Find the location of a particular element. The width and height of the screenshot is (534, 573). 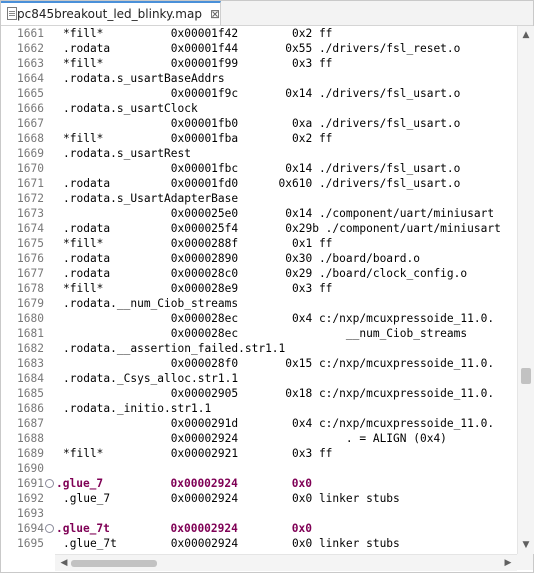

section-header-text: .glue_7 0x00002924 0x0 is located at coordinates (184, 483).